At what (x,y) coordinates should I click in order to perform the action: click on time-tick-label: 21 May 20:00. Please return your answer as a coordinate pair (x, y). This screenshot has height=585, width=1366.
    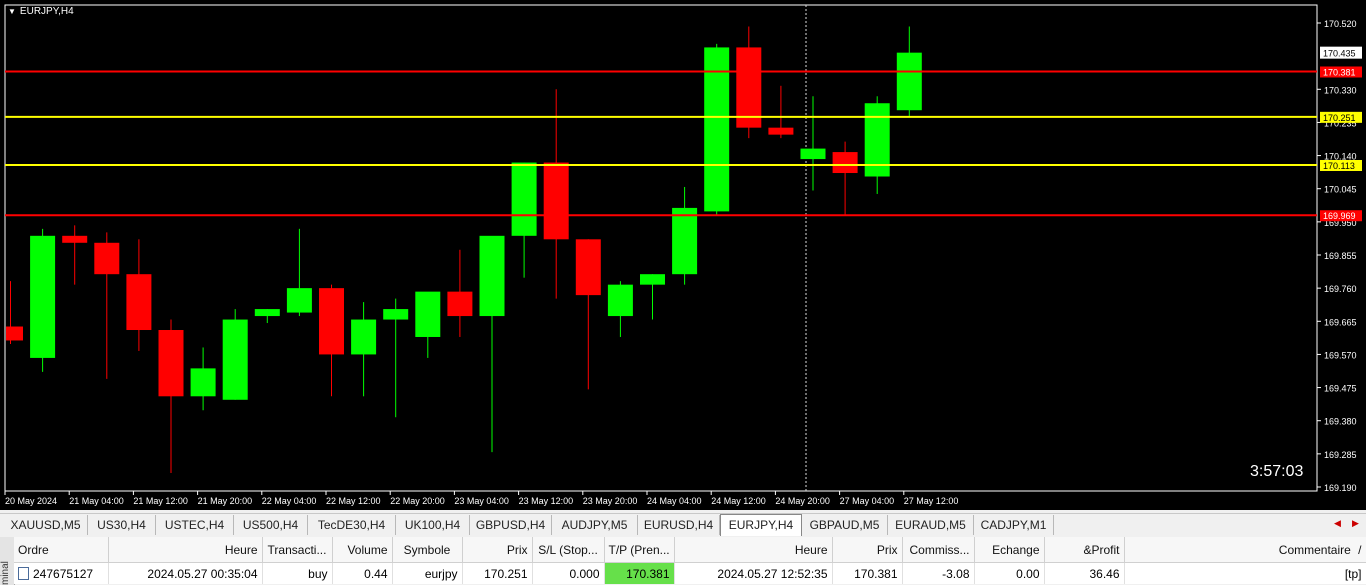
    Looking at the image, I should click on (225, 501).